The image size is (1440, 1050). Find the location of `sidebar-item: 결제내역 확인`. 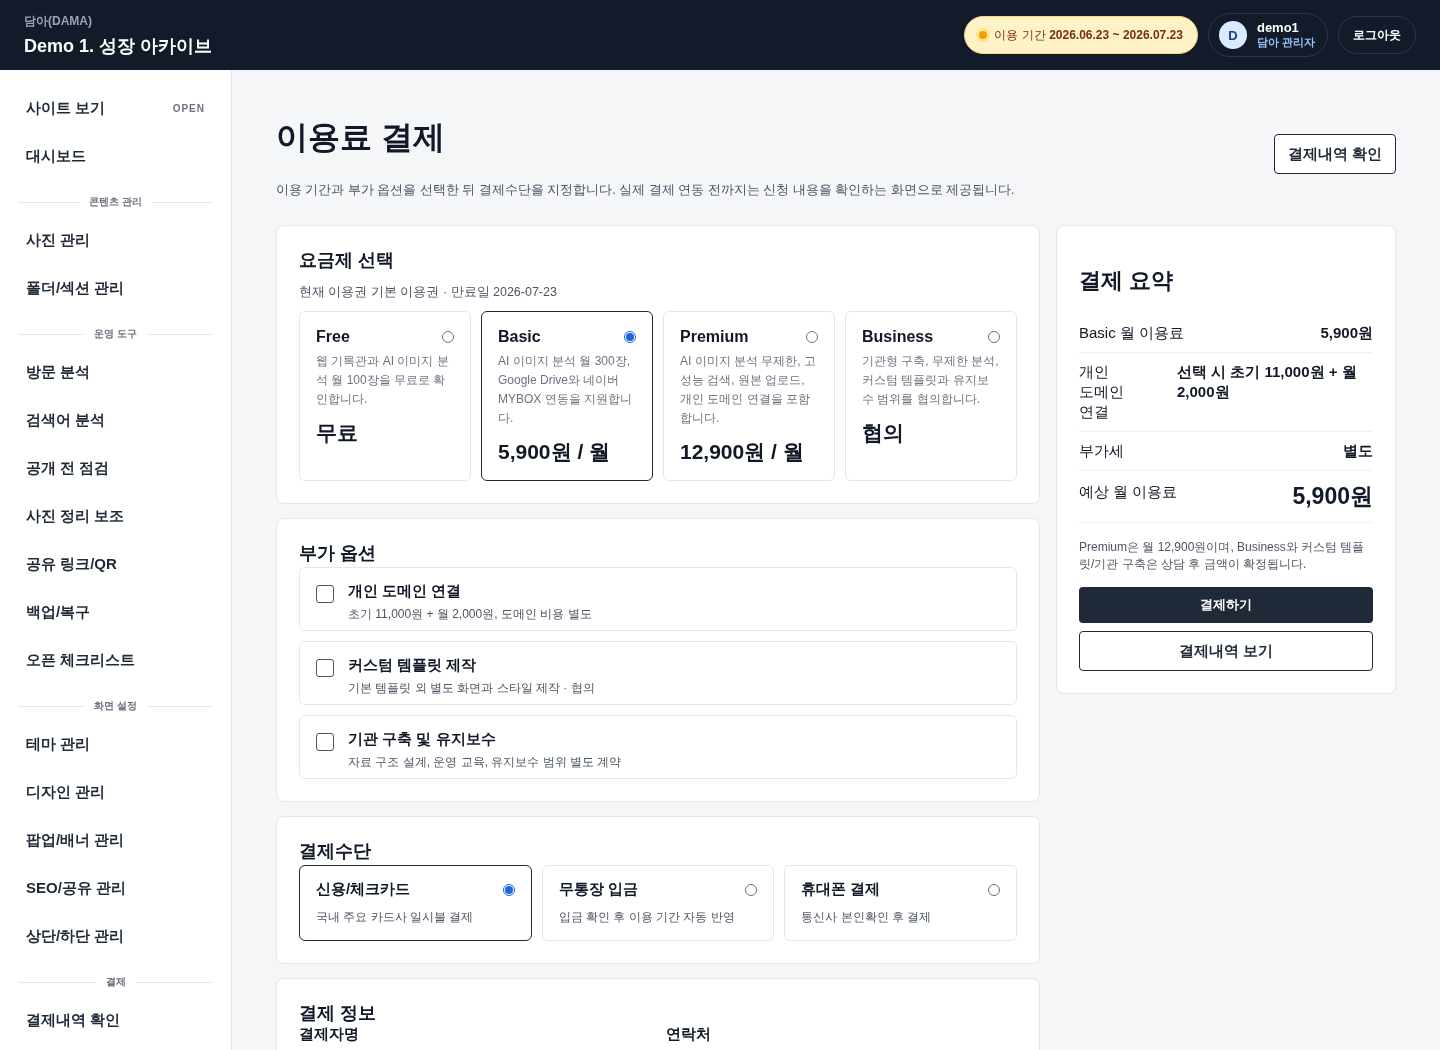

sidebar-item: 결제내역 확인 is located at coordinates (115, 1020).